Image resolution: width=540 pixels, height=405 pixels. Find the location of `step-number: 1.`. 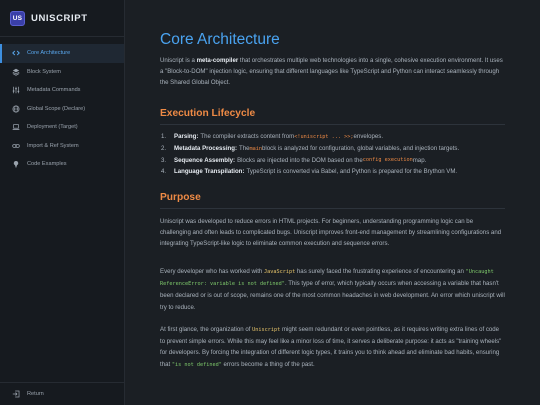

step-number: 1. is located at coordinates (164, 137).